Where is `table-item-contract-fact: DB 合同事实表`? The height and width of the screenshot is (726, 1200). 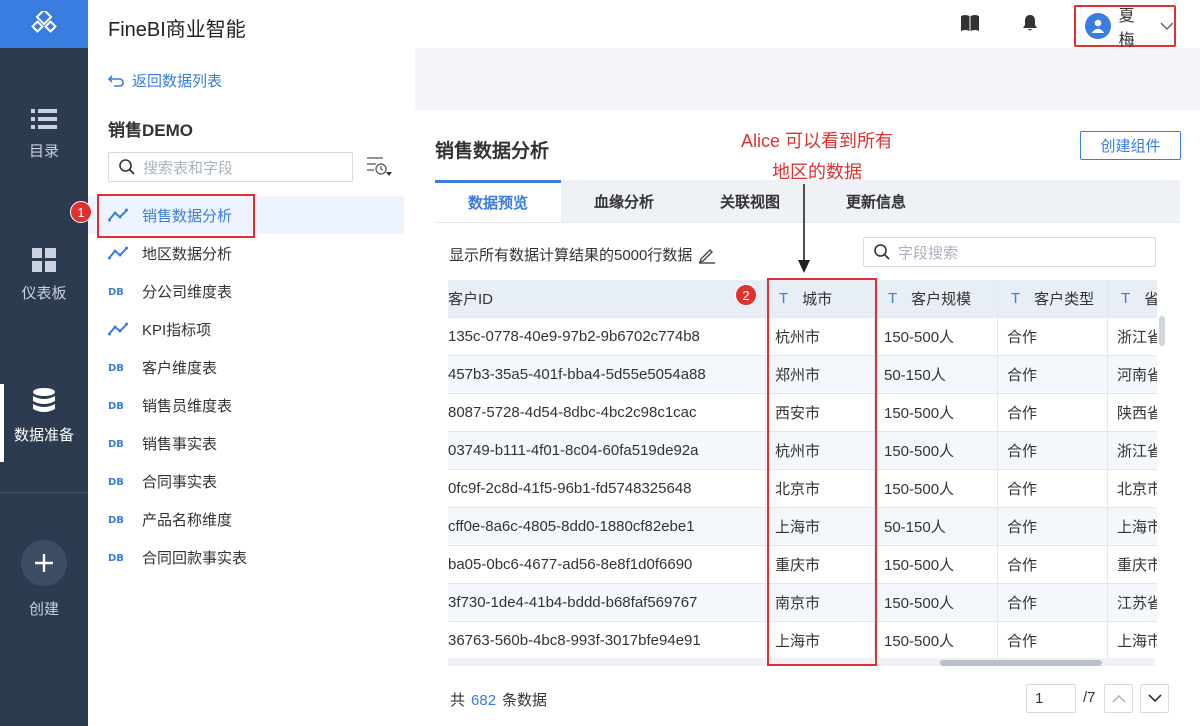 table-item-contract-fact: DB 合同事实表 is located at coordinates (246, 481).